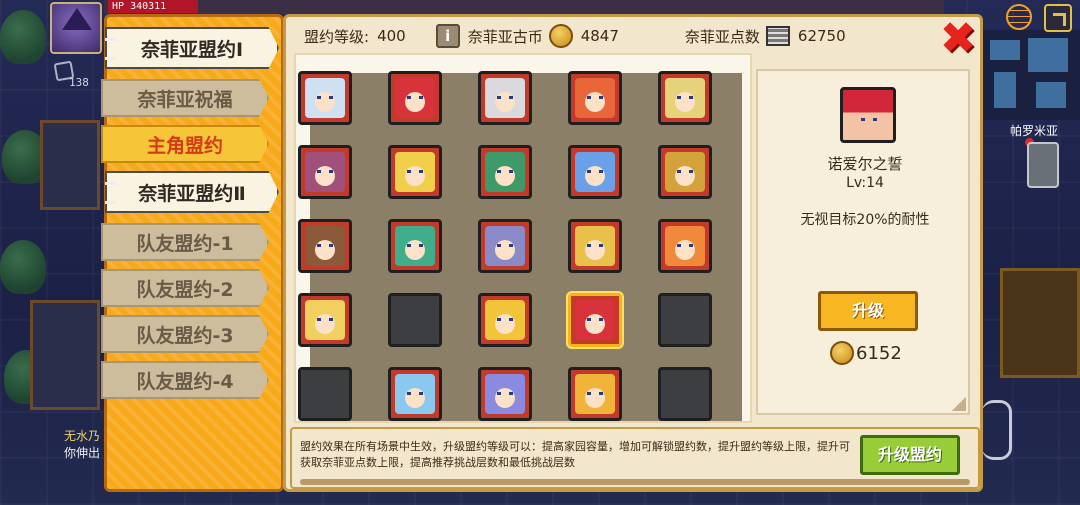 The image size is (1080, 505). Describe the element at coordinates (185, 144) in the screenshot. I see `tab-protagonist-covenant: 主角盟约` at that location.